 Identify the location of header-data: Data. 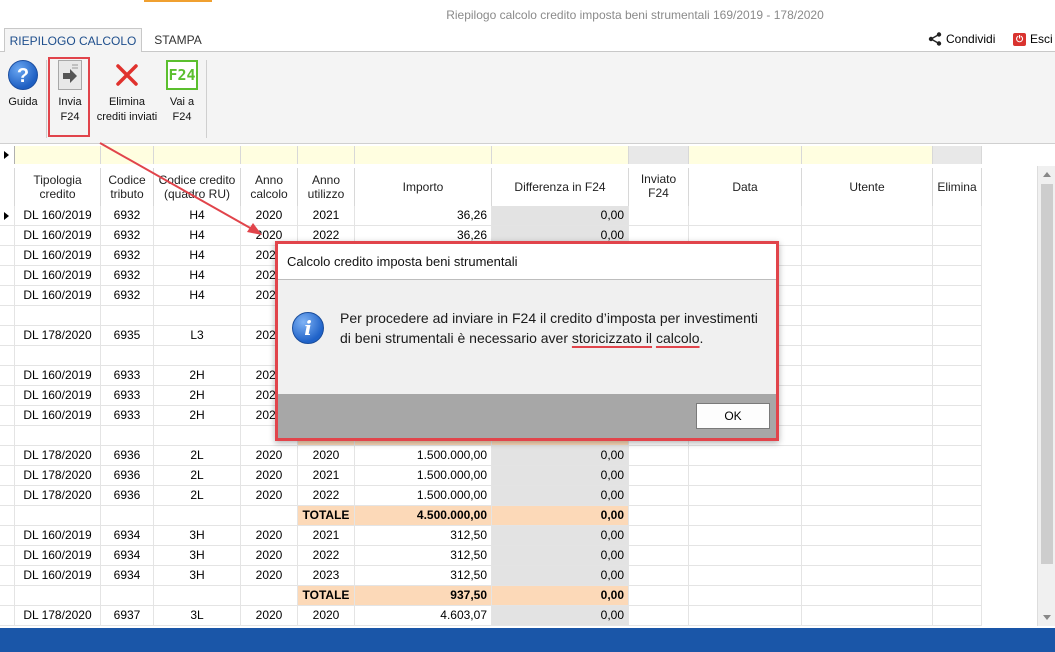
(745, 187).